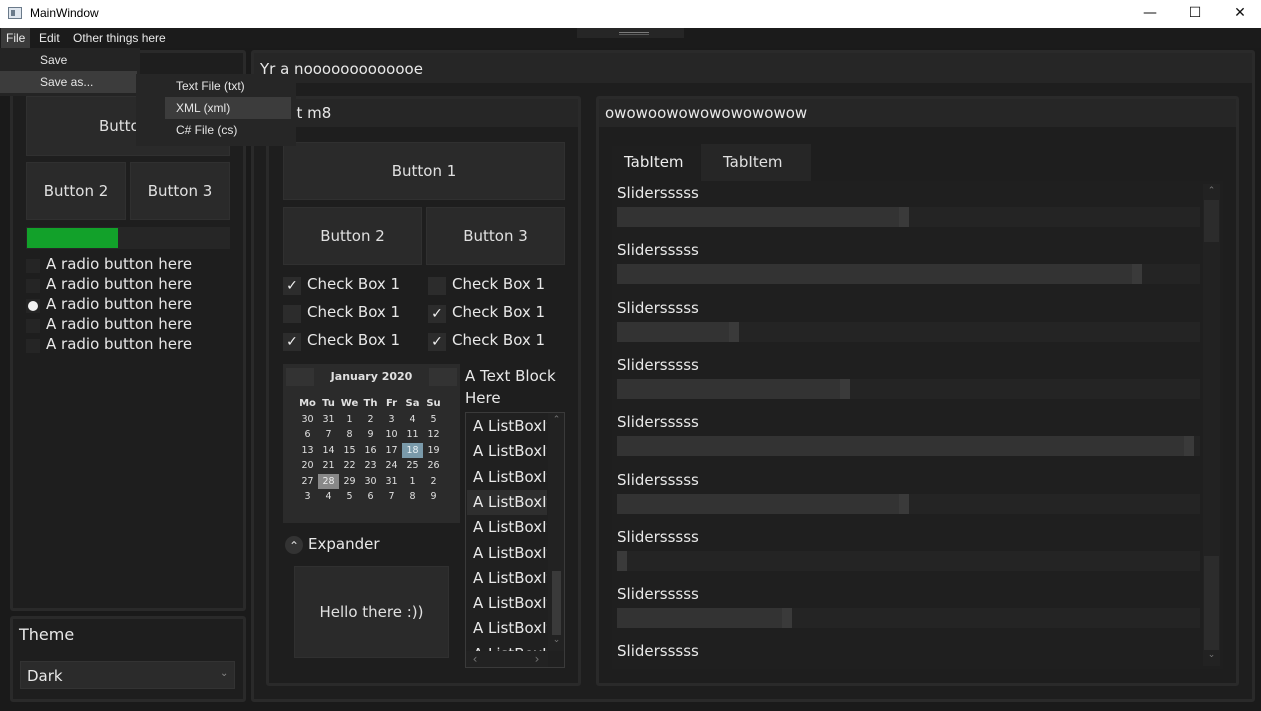 The width and height of the screenshot is (1261, 711). What do you see at coordinates (1211, 221) in the screenshot?
I see `tab-scroll-thumb-top` at bounding box center [1211, 221].